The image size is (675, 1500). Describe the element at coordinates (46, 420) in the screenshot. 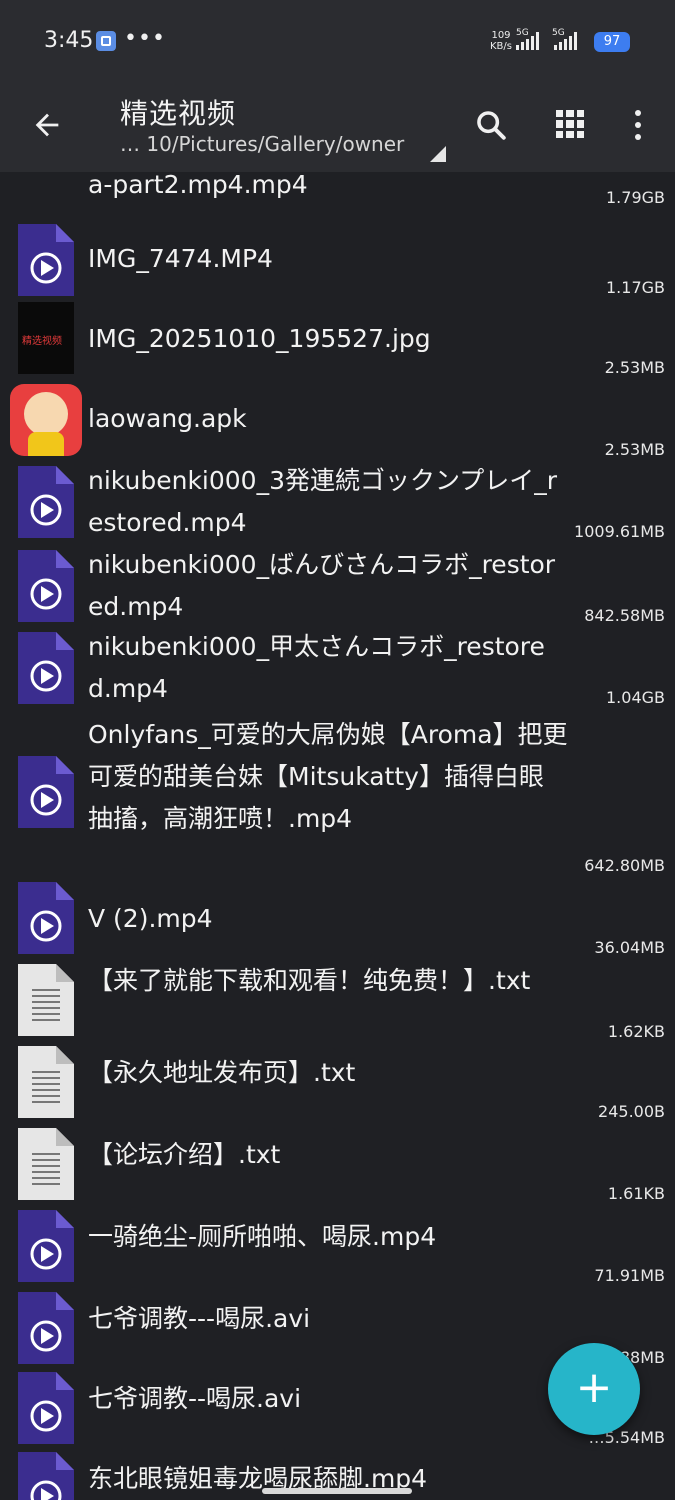

I see `apk-app-icon` at that location.